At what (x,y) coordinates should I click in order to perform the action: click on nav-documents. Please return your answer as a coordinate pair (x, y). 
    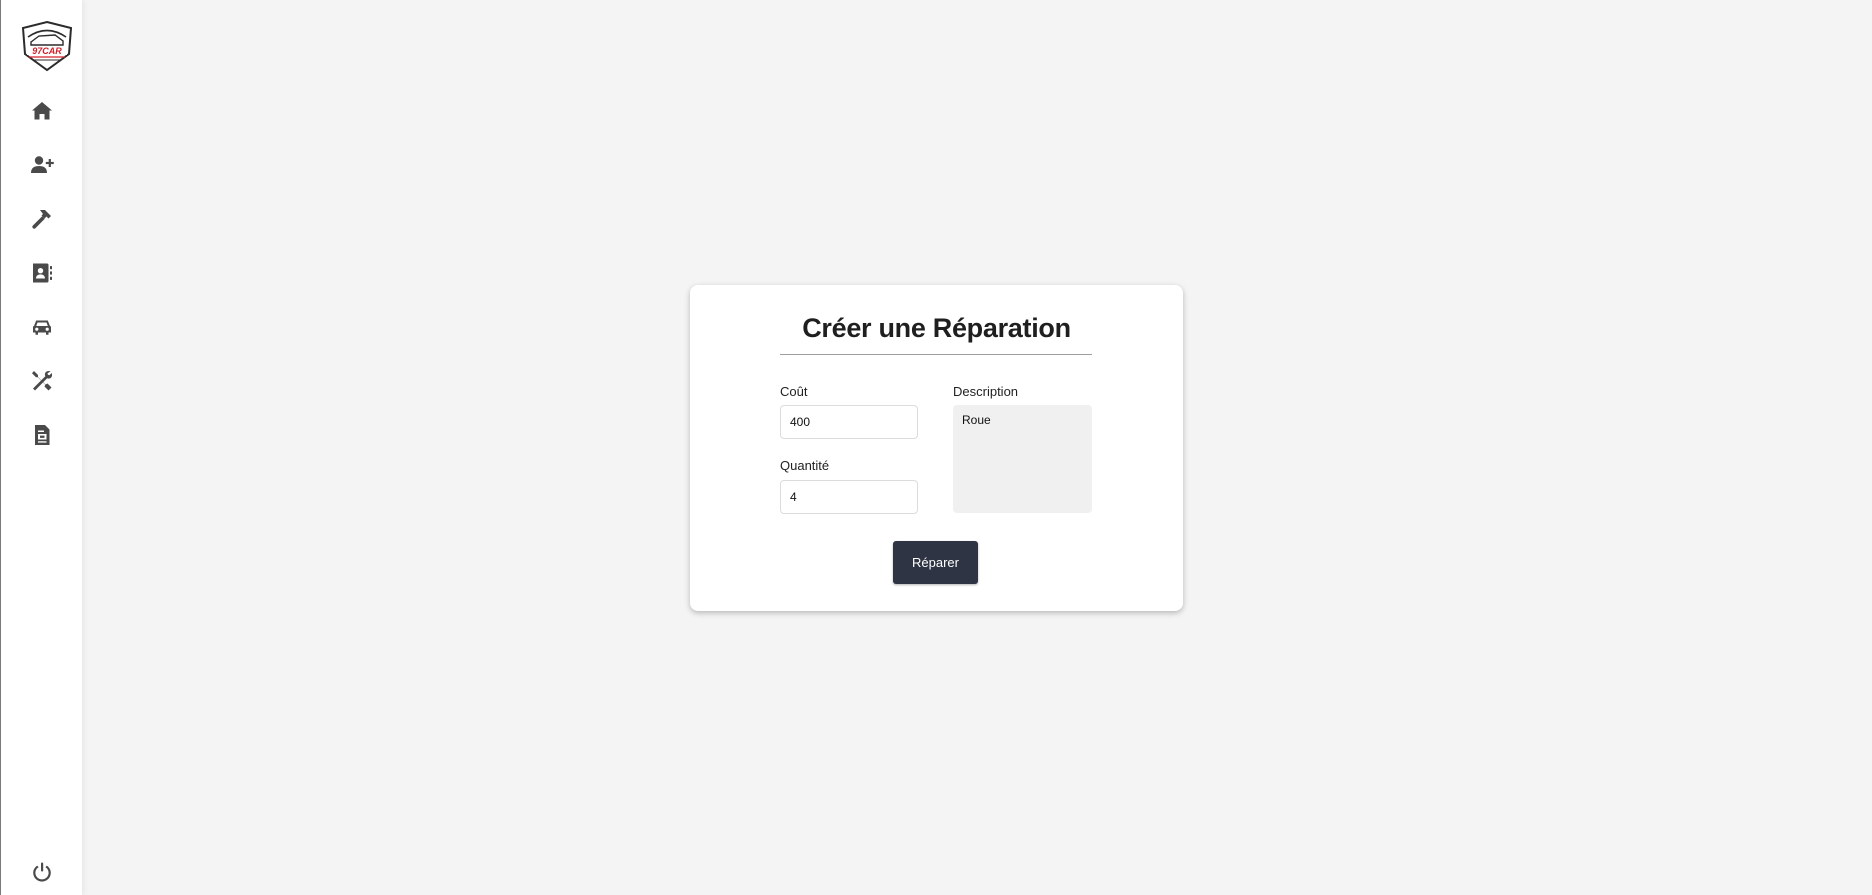
    Looking at the image, I should click on (42, 435).